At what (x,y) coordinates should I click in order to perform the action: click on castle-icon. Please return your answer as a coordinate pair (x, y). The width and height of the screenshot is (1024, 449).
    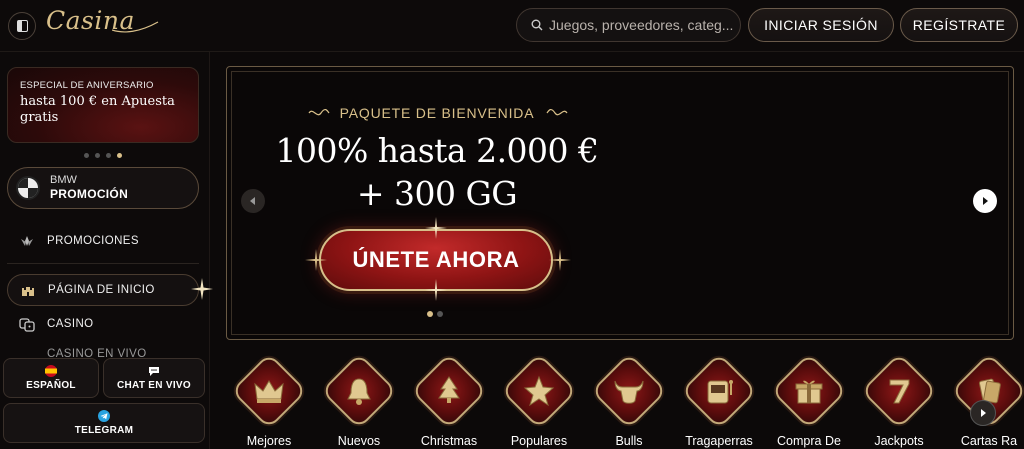
    Looking at the image, I should click on (28, 290).